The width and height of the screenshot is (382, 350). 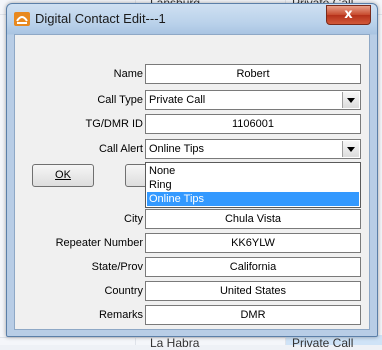 What do you see at coordinates (253, 219) in the screenshot?
I see `city-field: Chula Vista` at bounding box center [253, 219].